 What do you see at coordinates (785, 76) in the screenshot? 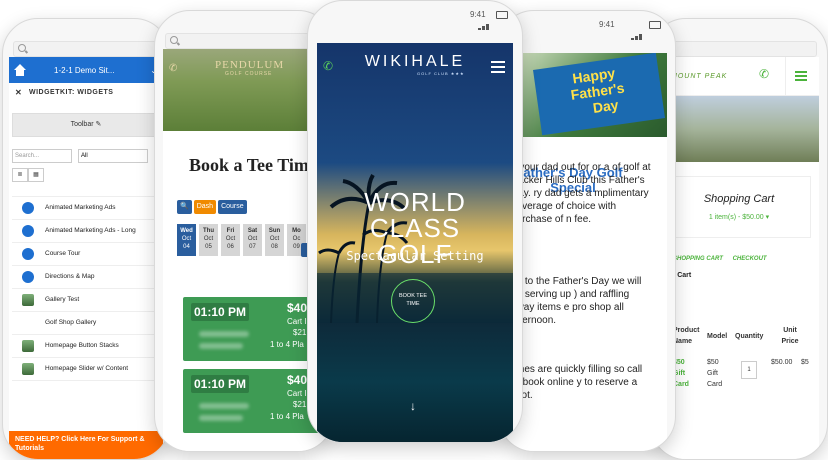
I see `divider` at bounding box center [785, 76].